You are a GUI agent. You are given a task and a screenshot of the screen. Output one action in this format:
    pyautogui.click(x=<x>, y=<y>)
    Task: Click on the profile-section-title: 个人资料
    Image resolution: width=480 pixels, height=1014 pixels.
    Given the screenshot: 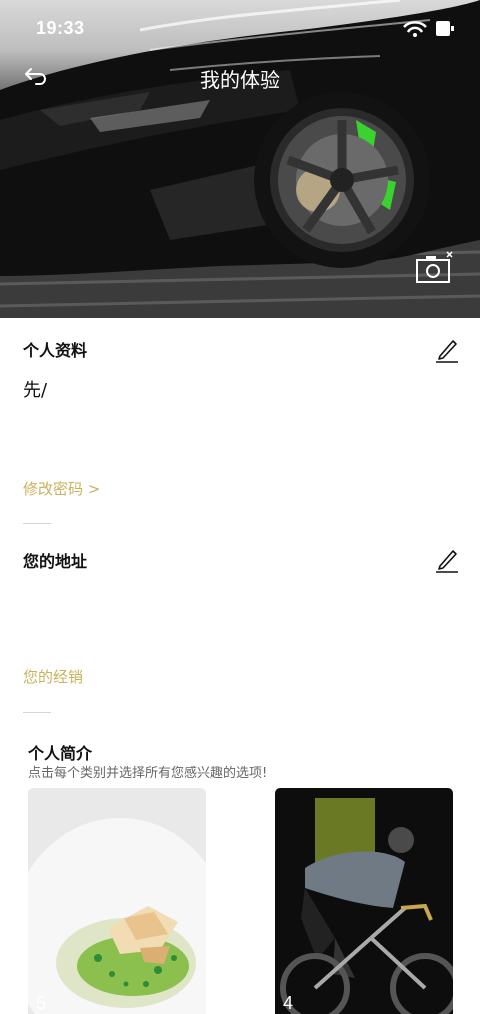 What is the action you would take?
    pyautogui.click(x=55, y=350)
    